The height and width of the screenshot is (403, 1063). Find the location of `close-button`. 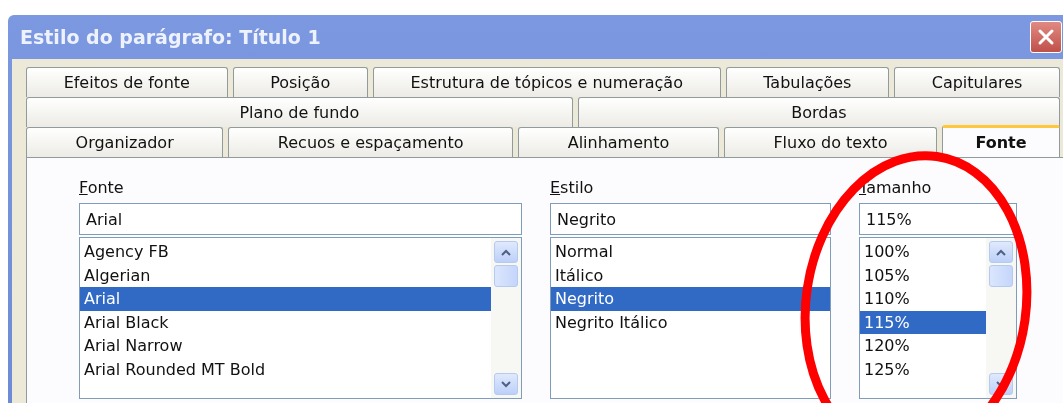

close-button is located at coordinates (1046, 37).